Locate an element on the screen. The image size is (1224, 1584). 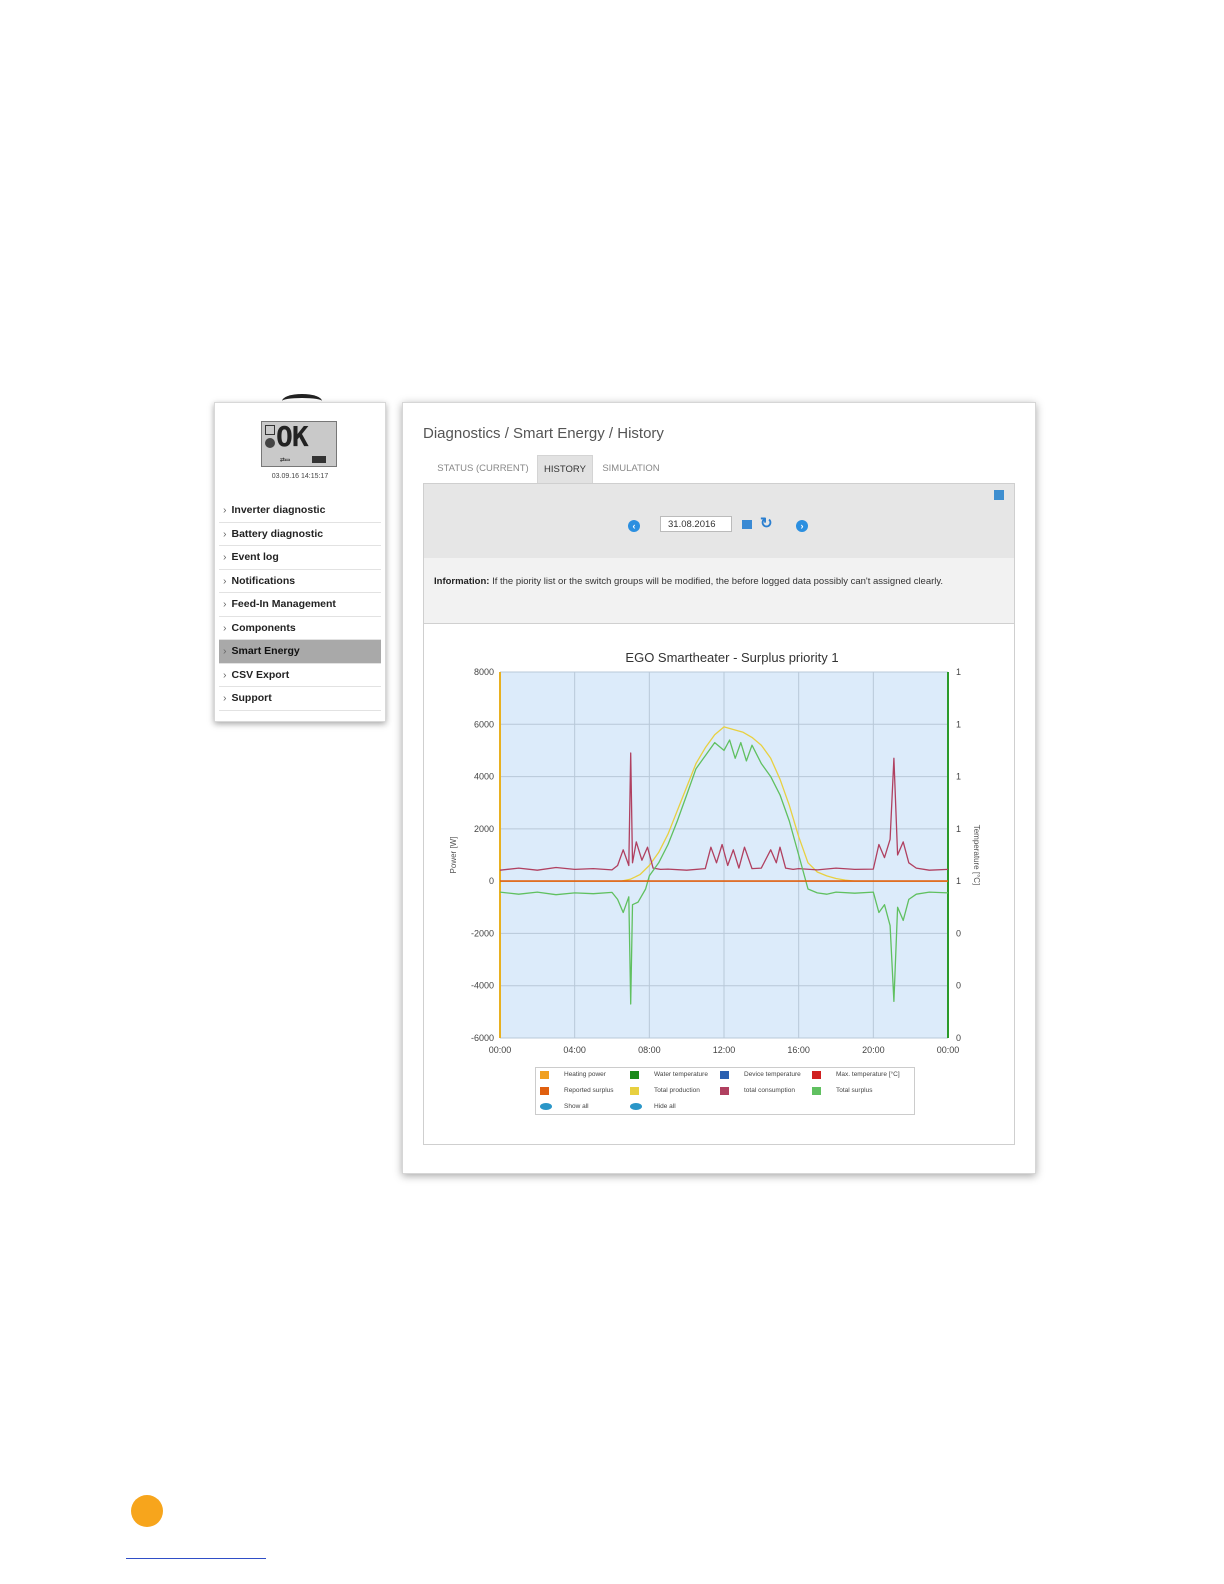
sidebar-item-battery-diagnostic: › Battery diagnostic is located at coordinates (300, 534).